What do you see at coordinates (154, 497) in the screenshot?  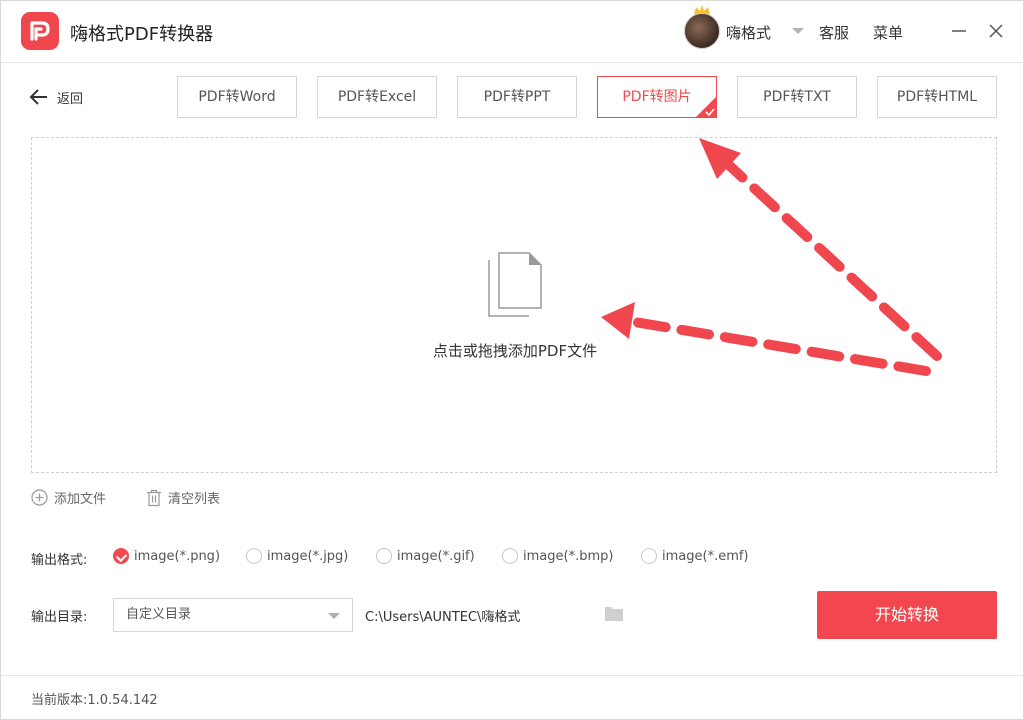 I see `trash-icon` at bounding box center [154, 497].